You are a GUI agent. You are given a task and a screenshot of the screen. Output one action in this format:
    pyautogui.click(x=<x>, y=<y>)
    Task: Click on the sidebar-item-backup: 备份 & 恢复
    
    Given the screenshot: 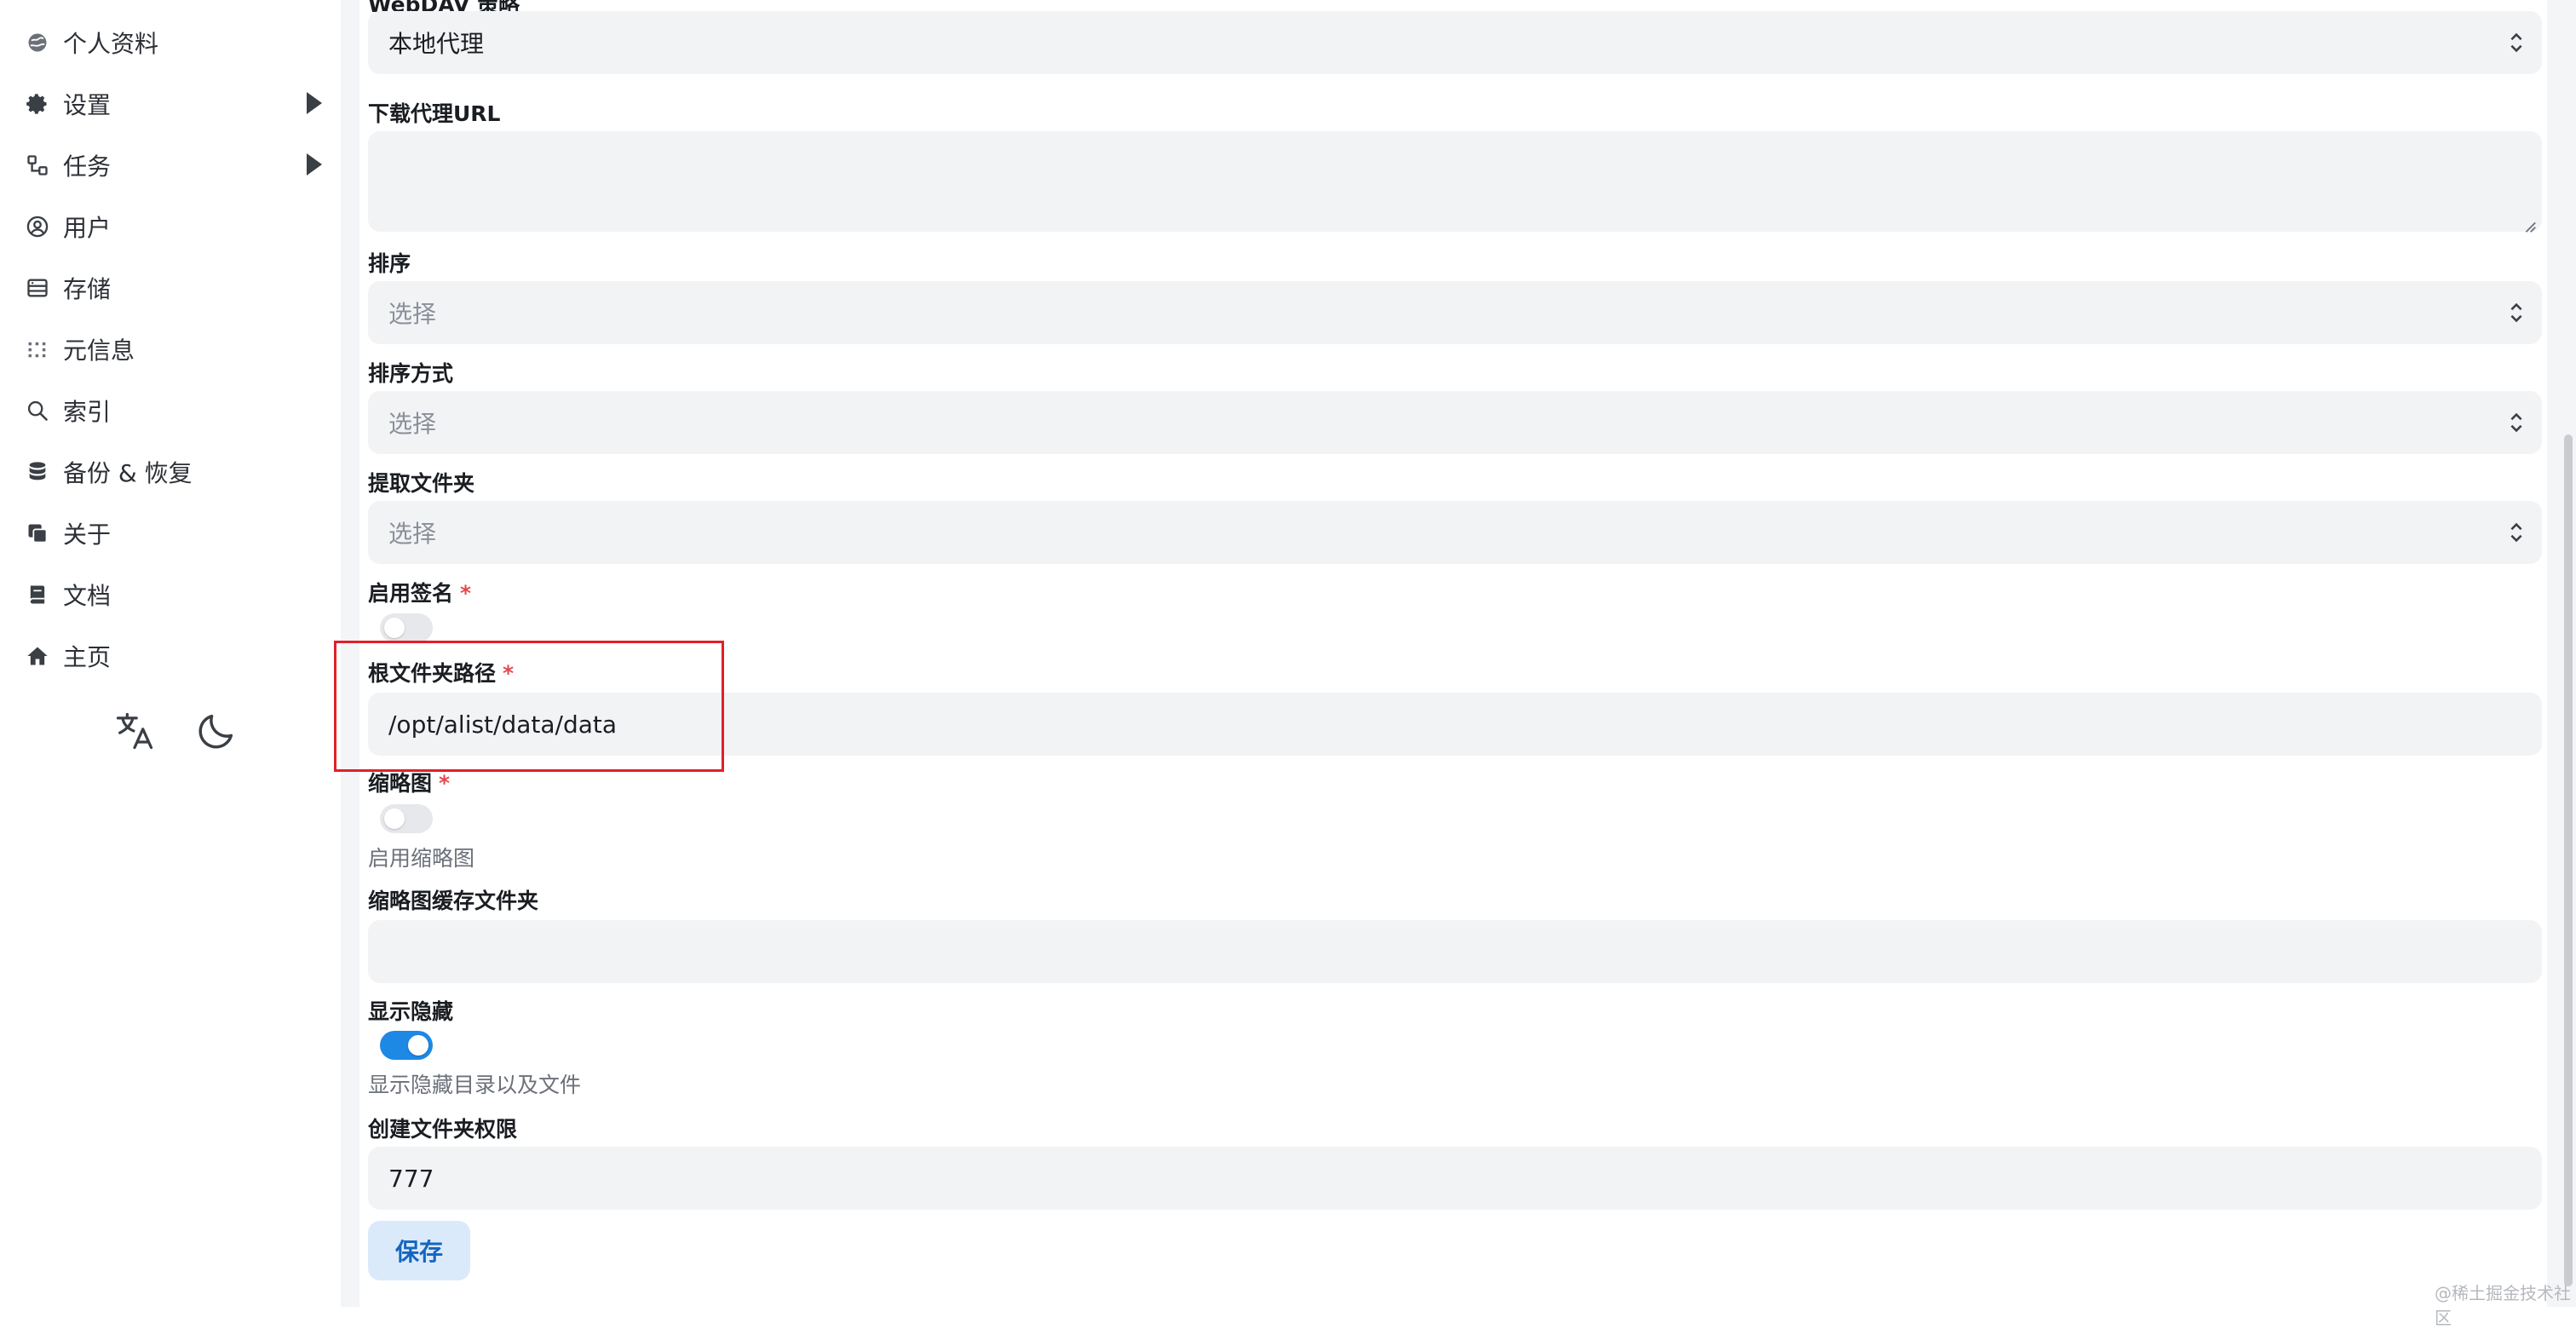 What is the action you would take?
    pyautogui.click(x=173, y=472)
    